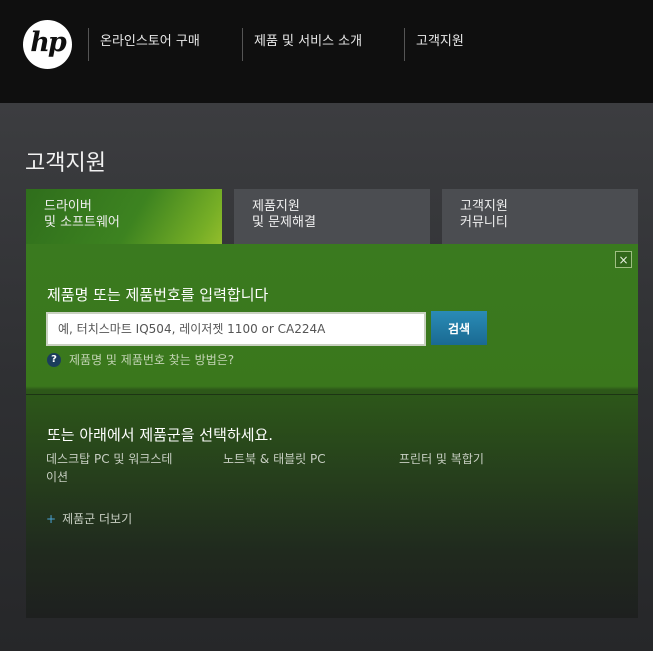  Describe the element at coordinates (484, 222) in the screenshot. I see `tab-label-line2: 커뮤니티` at that location.